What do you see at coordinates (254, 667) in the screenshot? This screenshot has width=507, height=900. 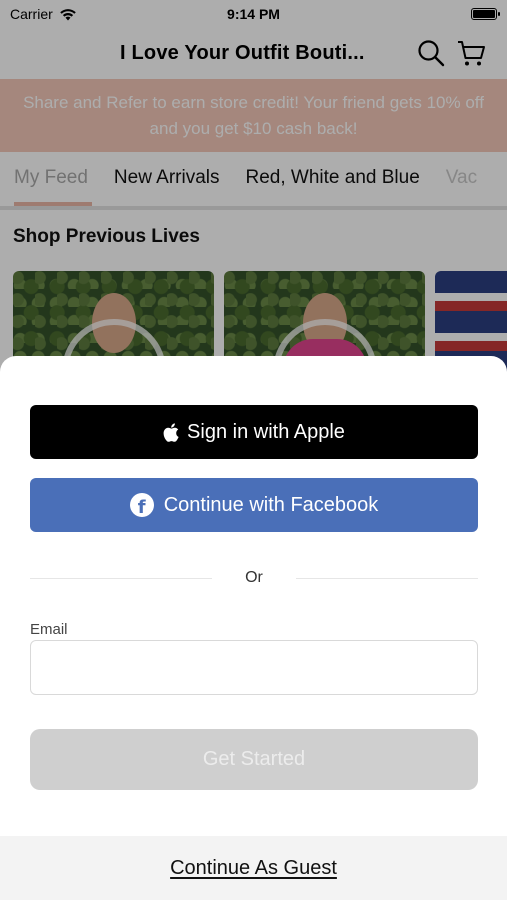 I see `email-input` at bounding box center [254, 667].